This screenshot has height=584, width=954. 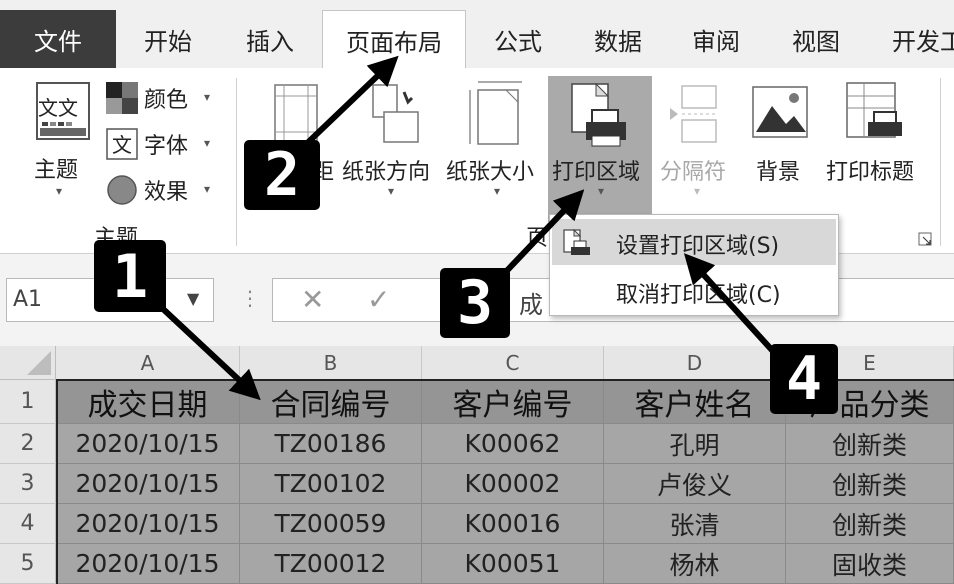 What do you see at coordinates (490, 170) in the screenshot?
I see `size-label: 纸张大小` at bounding box center [490, 170].